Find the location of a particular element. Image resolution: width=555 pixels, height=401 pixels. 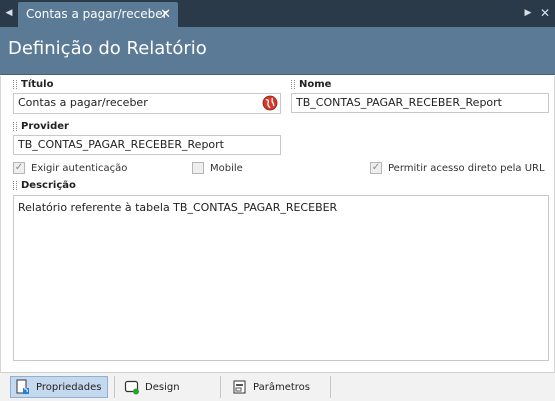

page-header: Definição do Relatório is located at coordinates (277, 51).